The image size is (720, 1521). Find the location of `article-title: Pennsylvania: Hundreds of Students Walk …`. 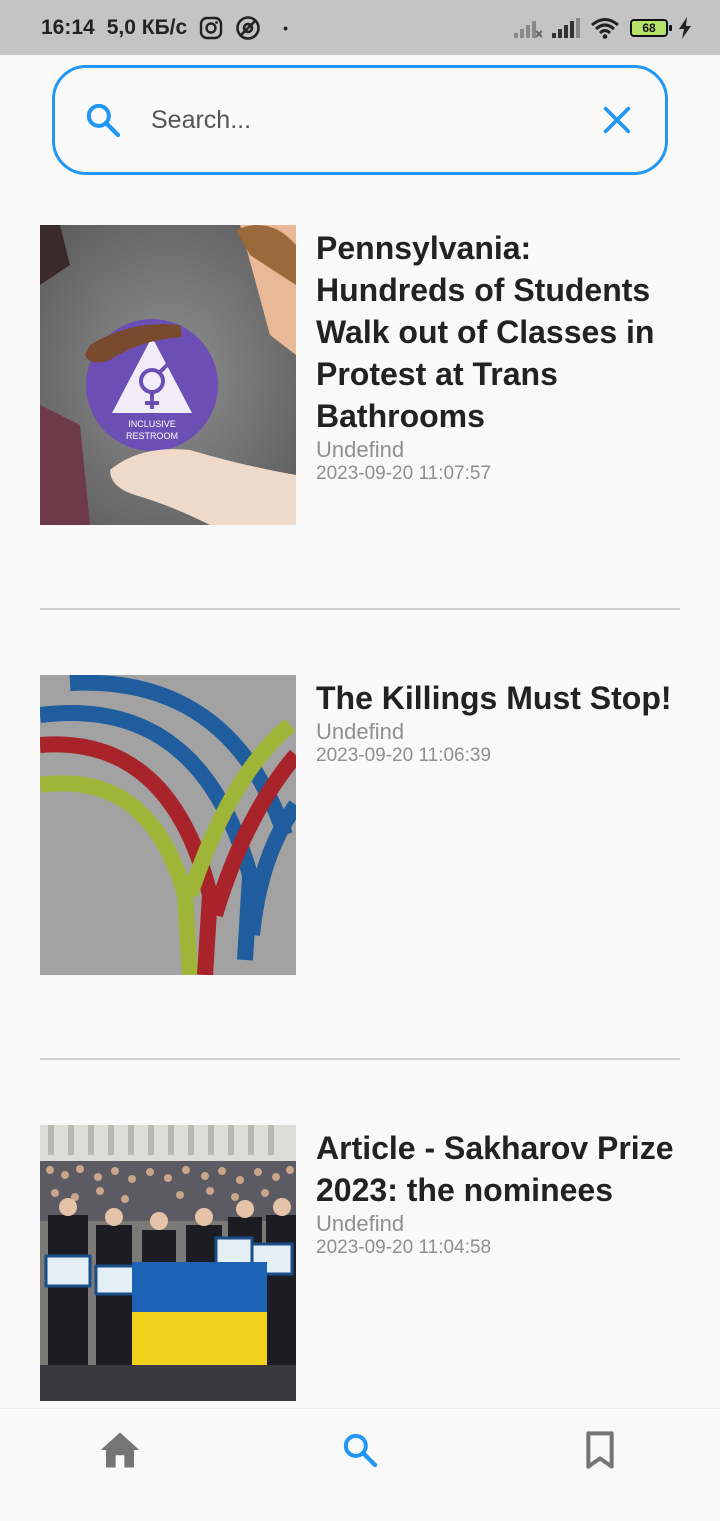

article-title: Pennsylvania: Hundreds of Students Walk … is located at coordinates (498, 332).